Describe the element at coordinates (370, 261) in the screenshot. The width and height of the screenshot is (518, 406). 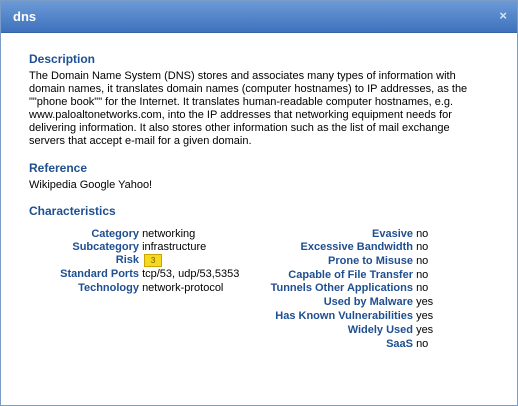
I see `char-label: Prone to Misuse` at that location.